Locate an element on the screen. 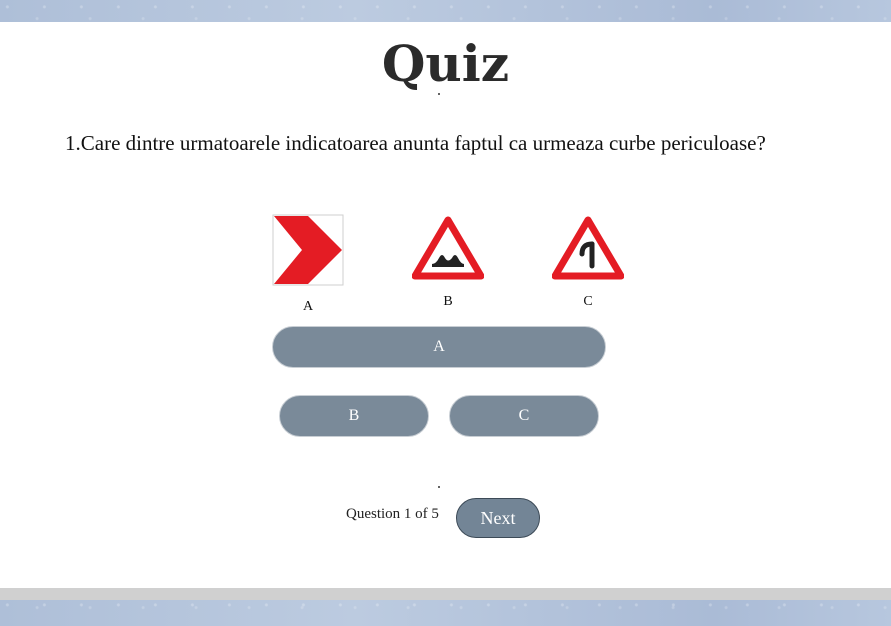 This screenshot has height=626, width=891. answer-button-b: B is located at coordinates (354, 416).